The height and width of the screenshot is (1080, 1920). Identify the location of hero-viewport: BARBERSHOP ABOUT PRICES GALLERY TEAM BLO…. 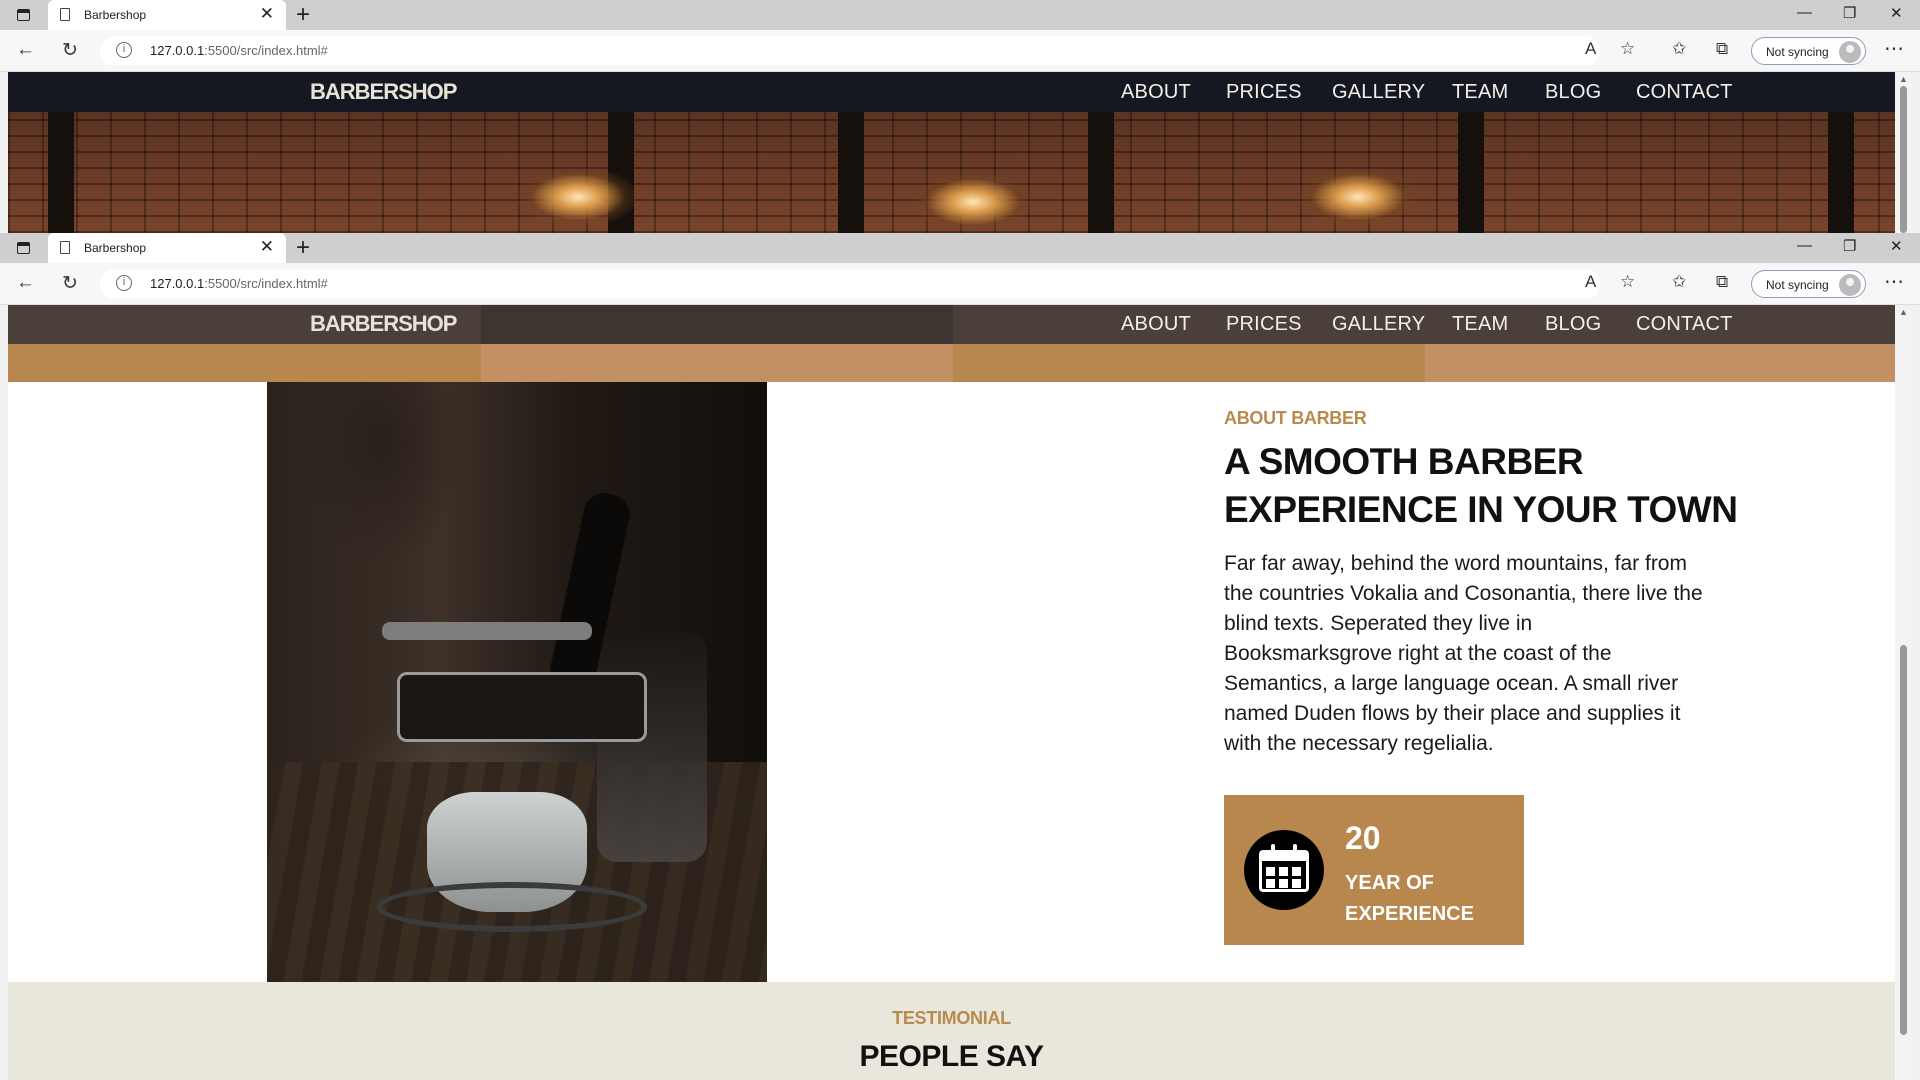
(951, 152).